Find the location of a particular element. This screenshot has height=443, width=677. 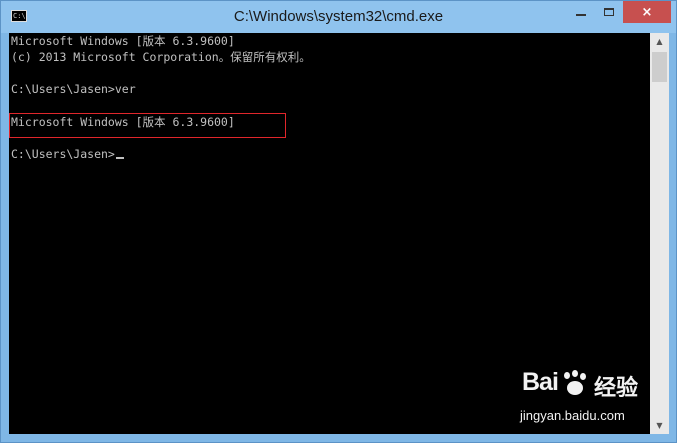

scroll-up-icon: ▲ is located at coordinates (659, 41).